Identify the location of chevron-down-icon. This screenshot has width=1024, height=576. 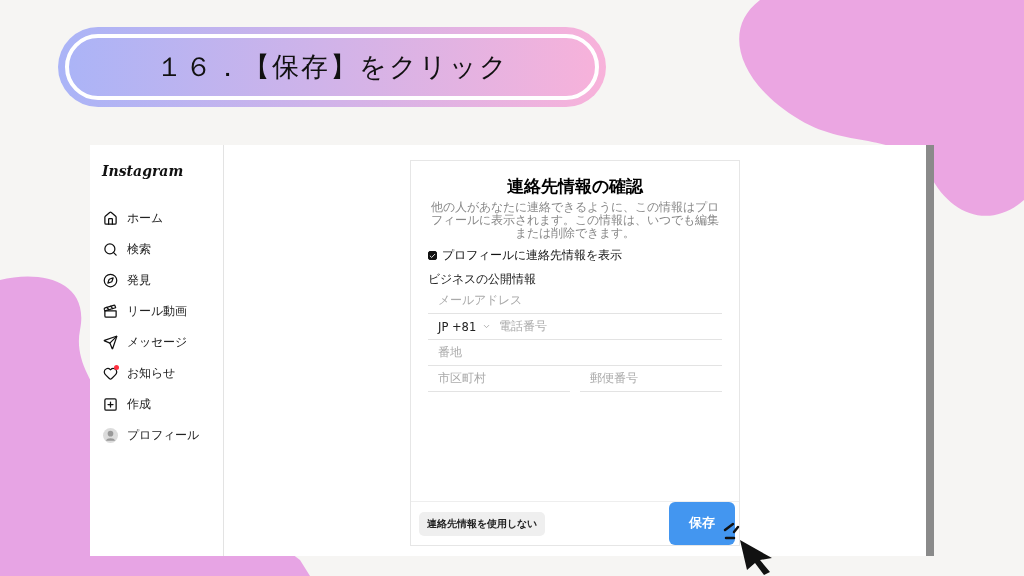
(487, 326).